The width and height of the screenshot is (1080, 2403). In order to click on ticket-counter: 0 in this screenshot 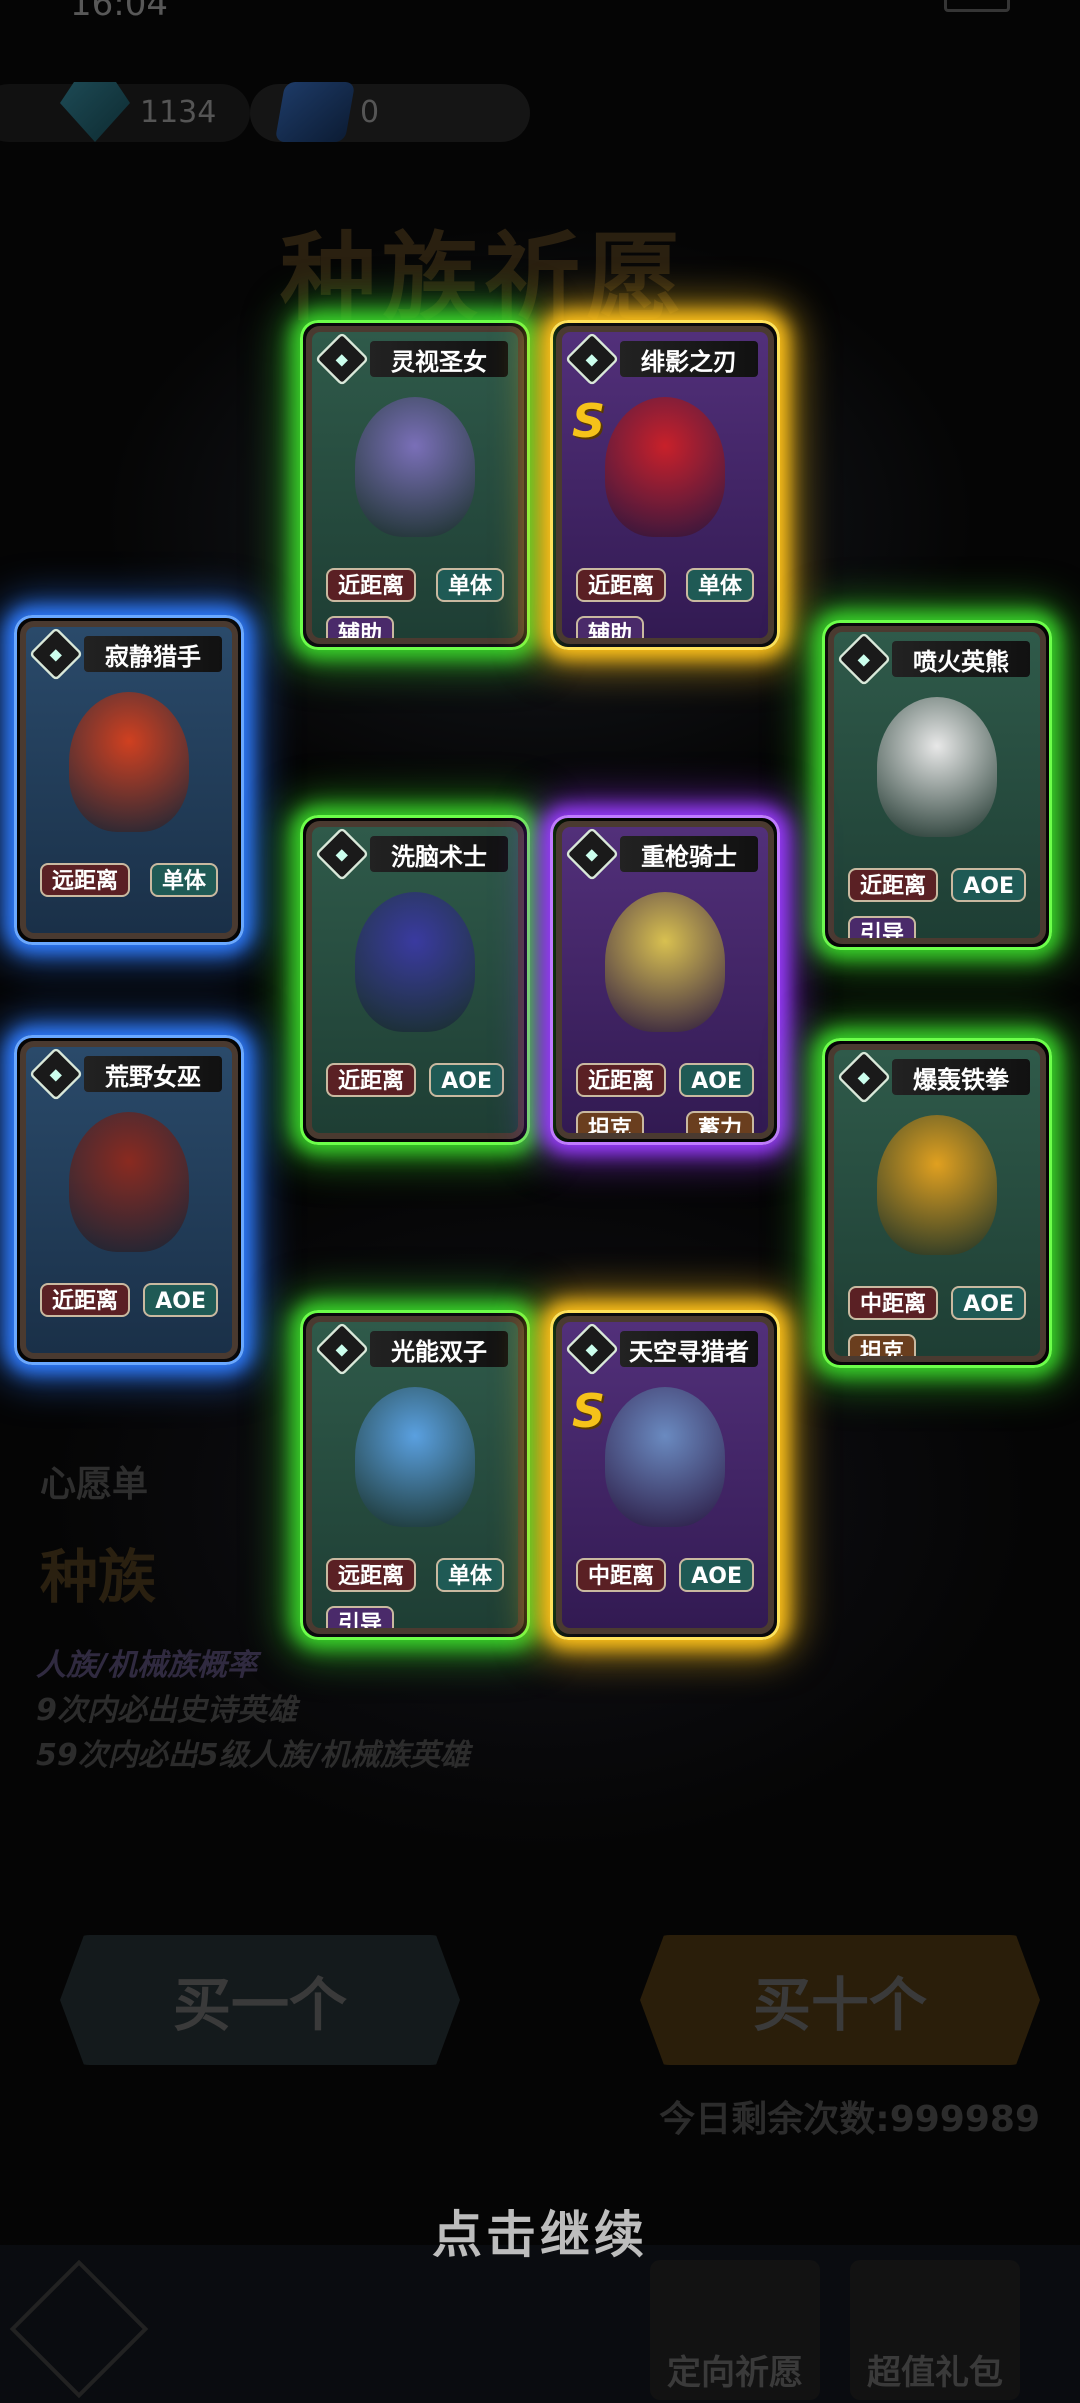, I will do `click(327, 112)`.